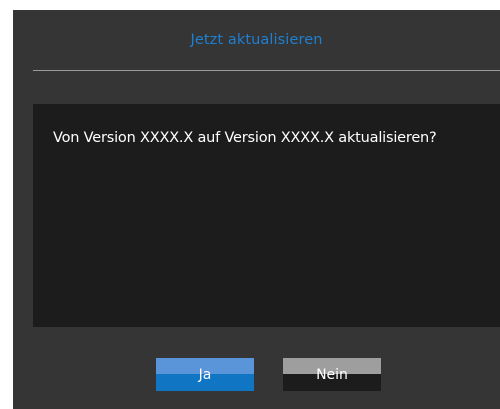 Image resolution: width=500 pixels, height=409 pixels. Describe the element at coordinates (266, 70) in the screenshot. I see `title-divider` at that location.